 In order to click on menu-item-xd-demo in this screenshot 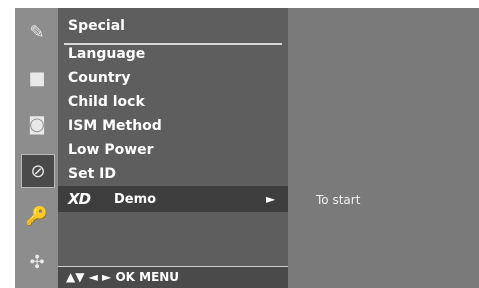, I will do `click(173, 199)`.